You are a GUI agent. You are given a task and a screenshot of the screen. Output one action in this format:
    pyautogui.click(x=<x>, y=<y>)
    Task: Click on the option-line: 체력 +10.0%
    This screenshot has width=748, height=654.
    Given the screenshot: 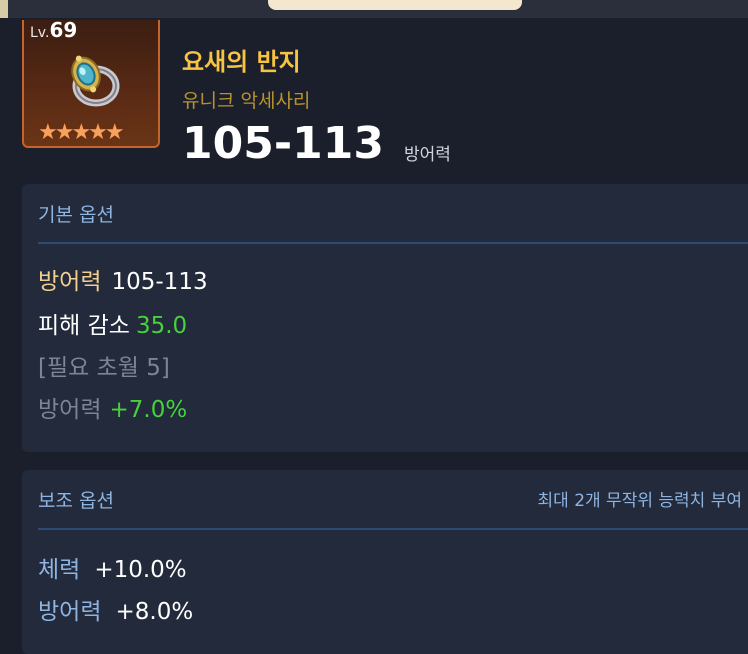 What is the action you would take?
    pyautogui.click(x=112, y=567)
    